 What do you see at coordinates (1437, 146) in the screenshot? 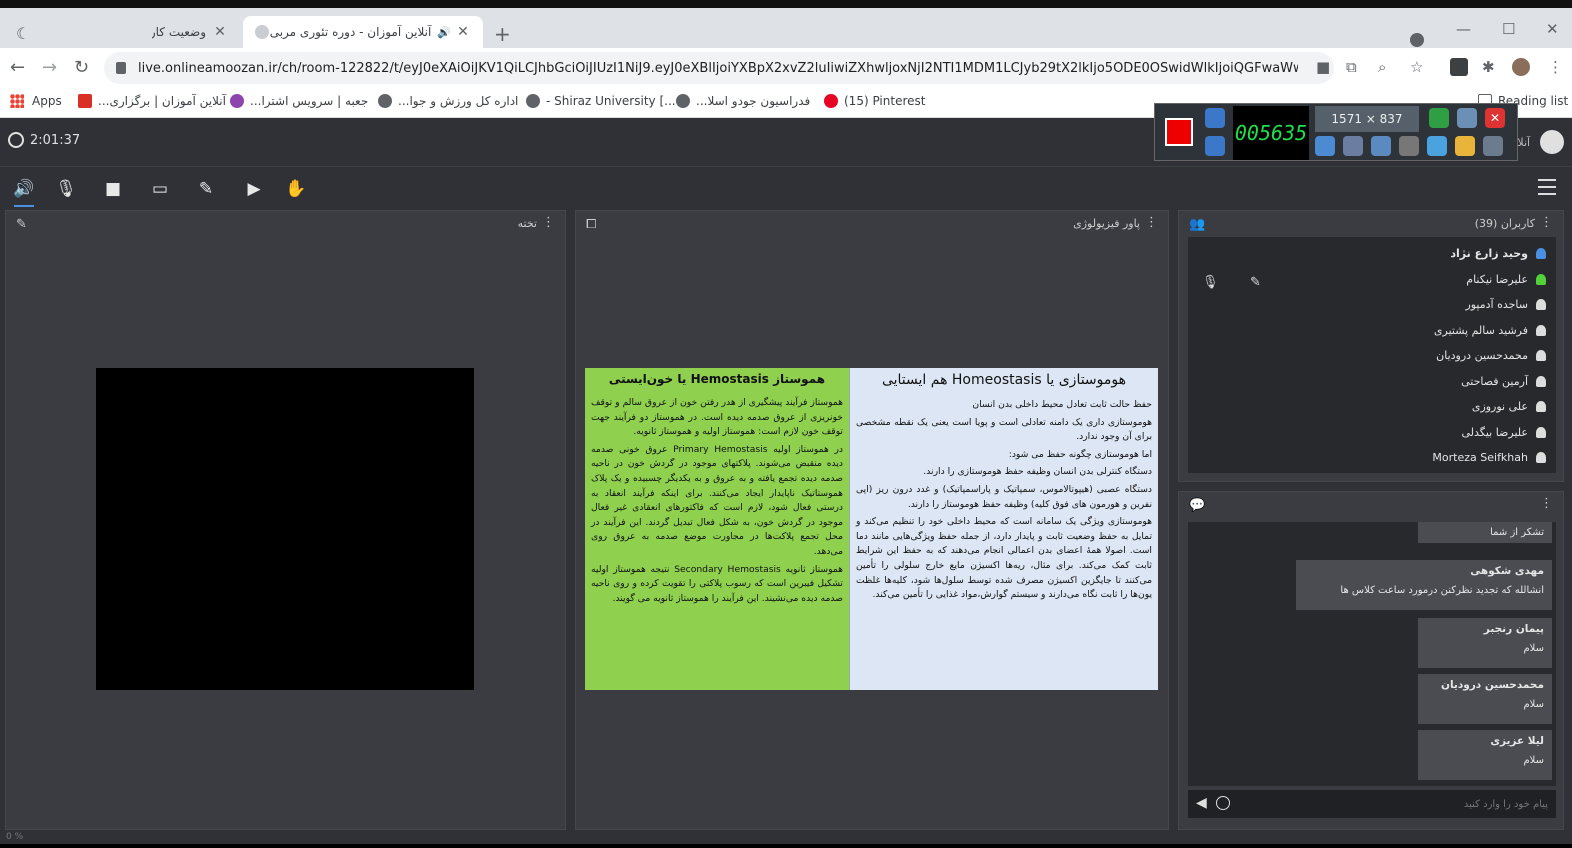
I see `draw-icon` at bounding box center [1437, 146].